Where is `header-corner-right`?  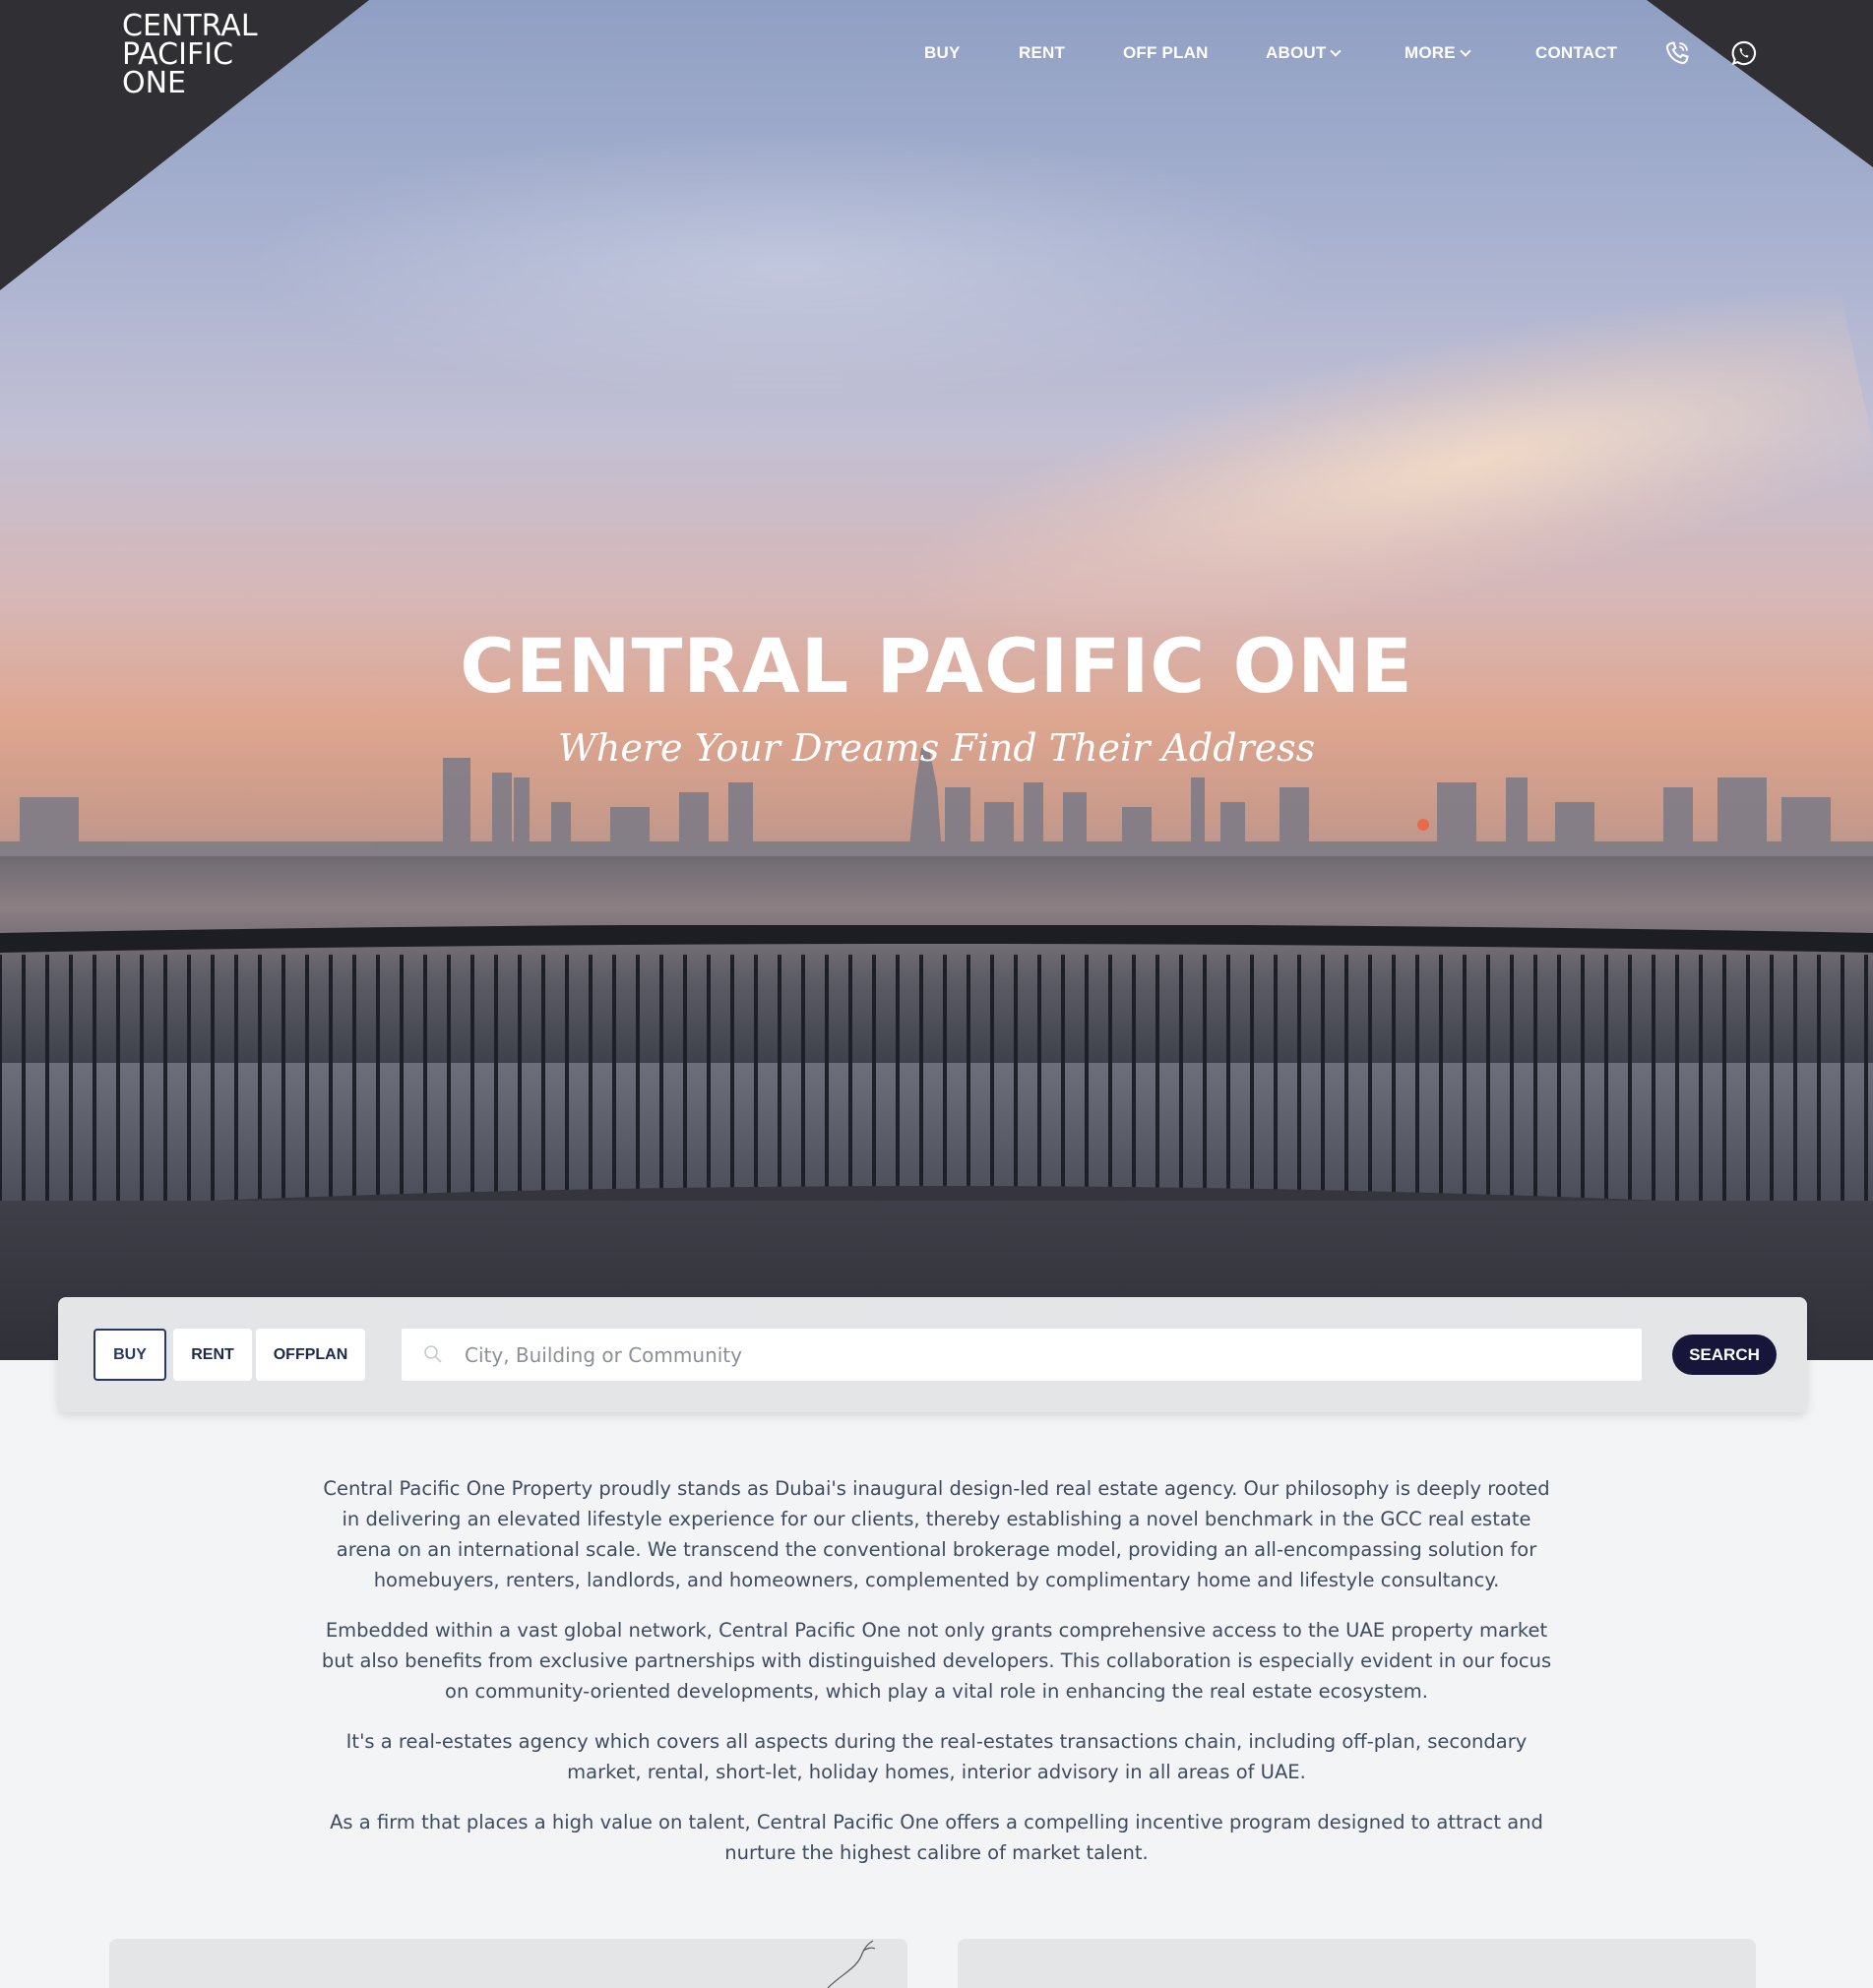 header-corner-right is located at coordinates (1760, 83).